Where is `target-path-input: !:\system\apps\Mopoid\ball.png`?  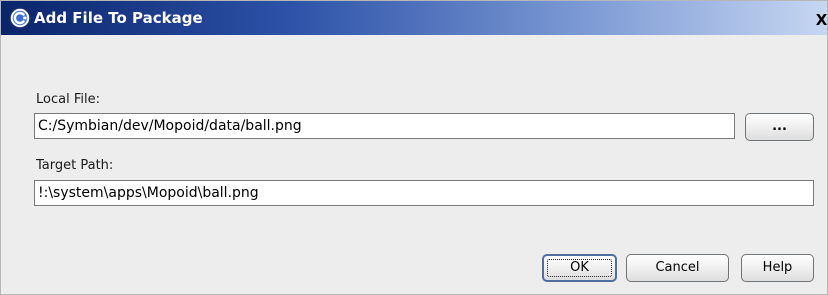
target-path-input: !:\system\apps\Mopoid\ball.png is located at coordinates (424, 193).